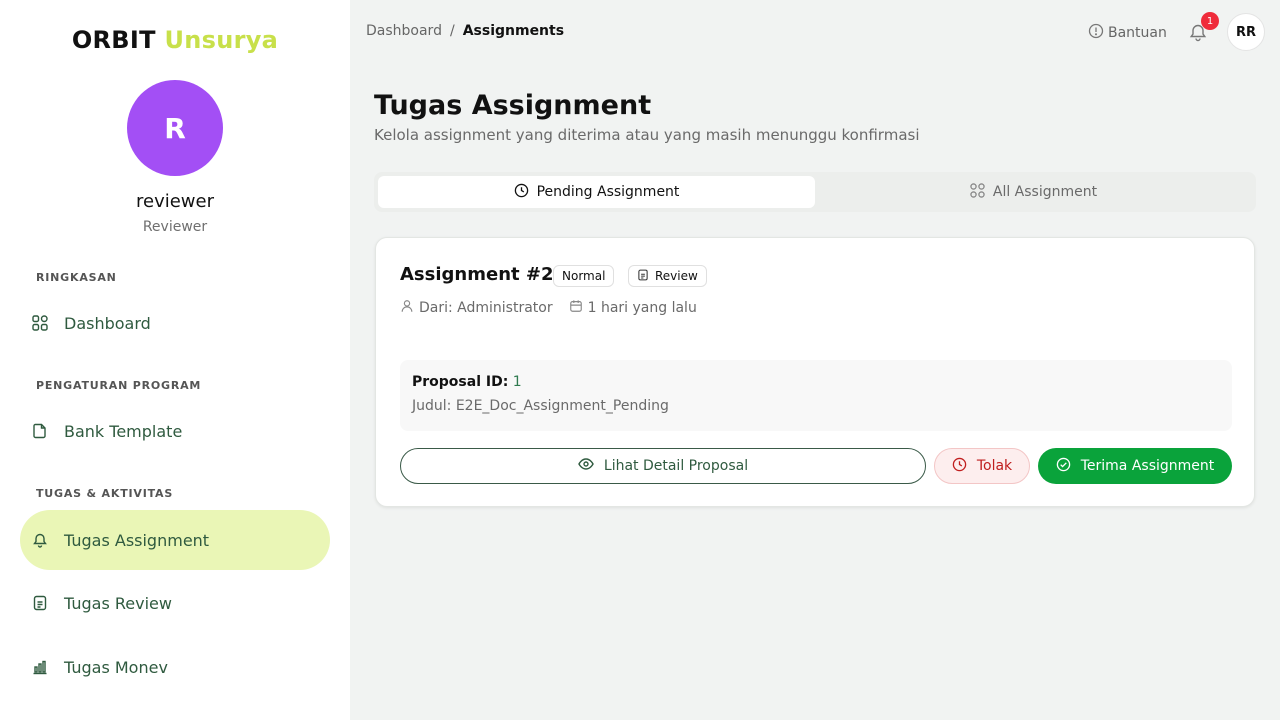 The image size is (1280, 720). I want to click on sidebar-item-label: Dashboard, so click(107, 323).